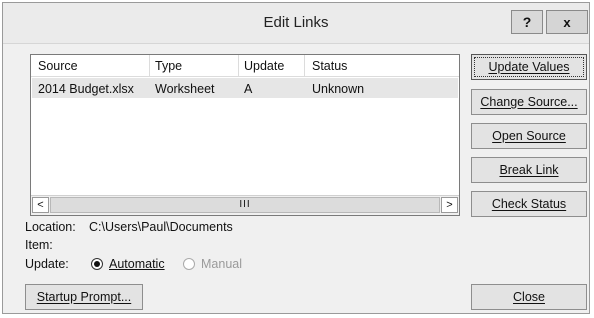 This screenshot has width=594, height=318. I want to click on update-mode-label: Update:, so click(47, 264).